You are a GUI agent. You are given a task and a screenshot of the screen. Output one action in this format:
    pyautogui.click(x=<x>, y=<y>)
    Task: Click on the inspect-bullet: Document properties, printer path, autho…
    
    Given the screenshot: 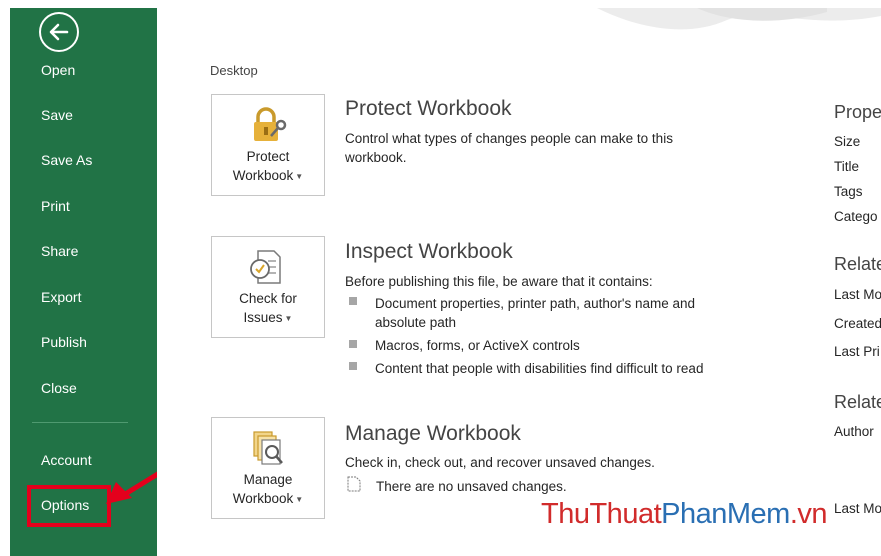 What is the action you would take?
    pyautogui.click(x=535, y=313)
    